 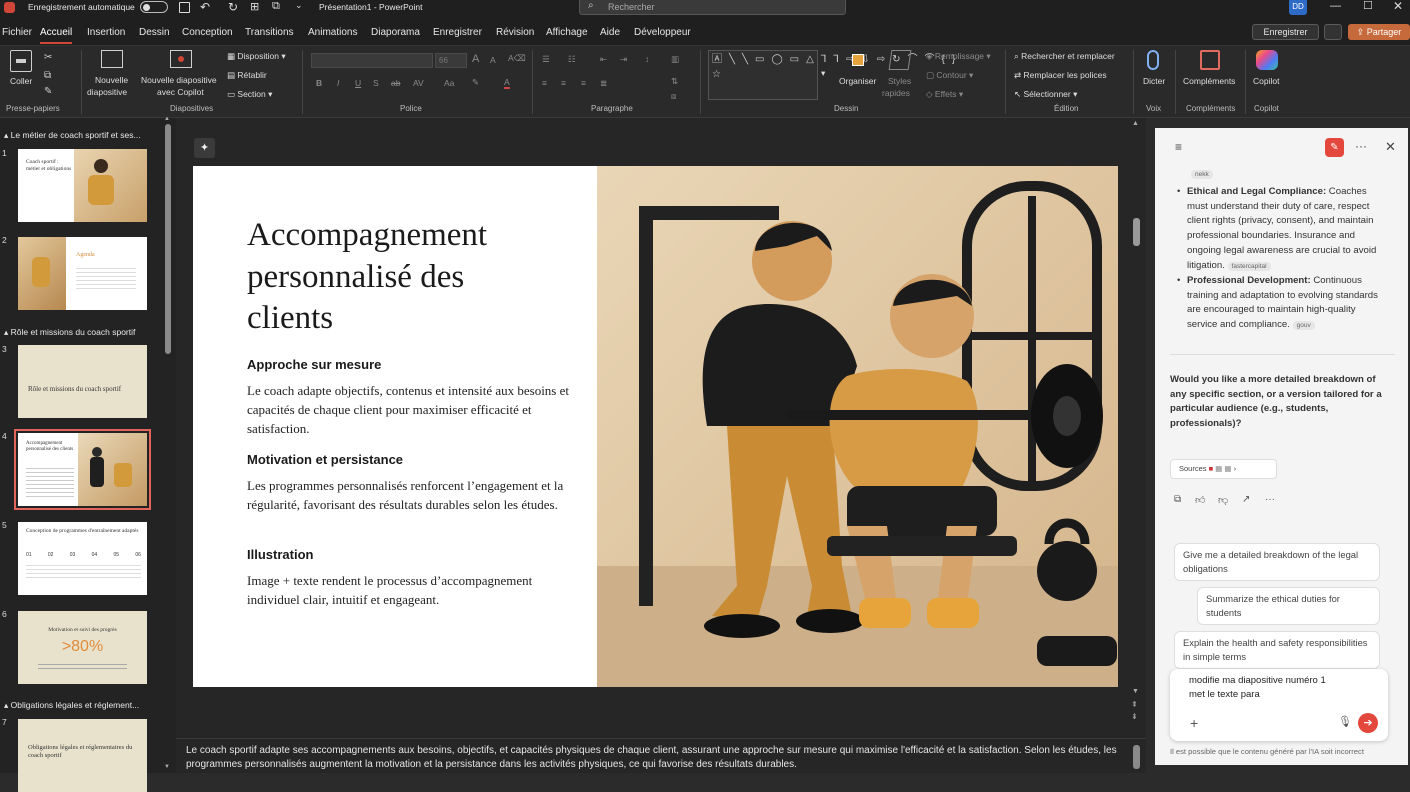 What do you see at coordinates (17, 32) in the screenshot?
I see `tab-fichier: Fichier` at bounding box center [17, 32].